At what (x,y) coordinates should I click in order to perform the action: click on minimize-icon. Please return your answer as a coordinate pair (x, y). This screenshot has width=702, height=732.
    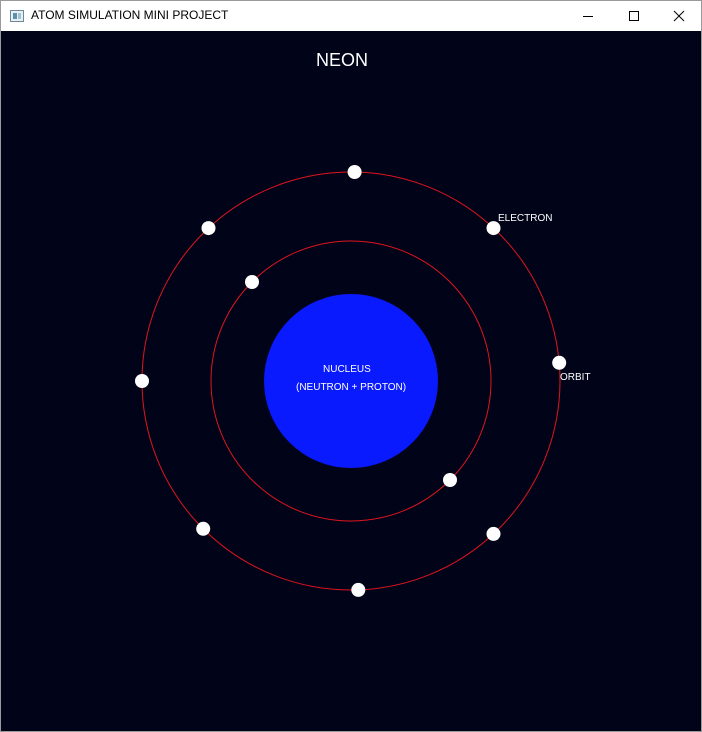
    Looking at the image, I should click on (588, 16).